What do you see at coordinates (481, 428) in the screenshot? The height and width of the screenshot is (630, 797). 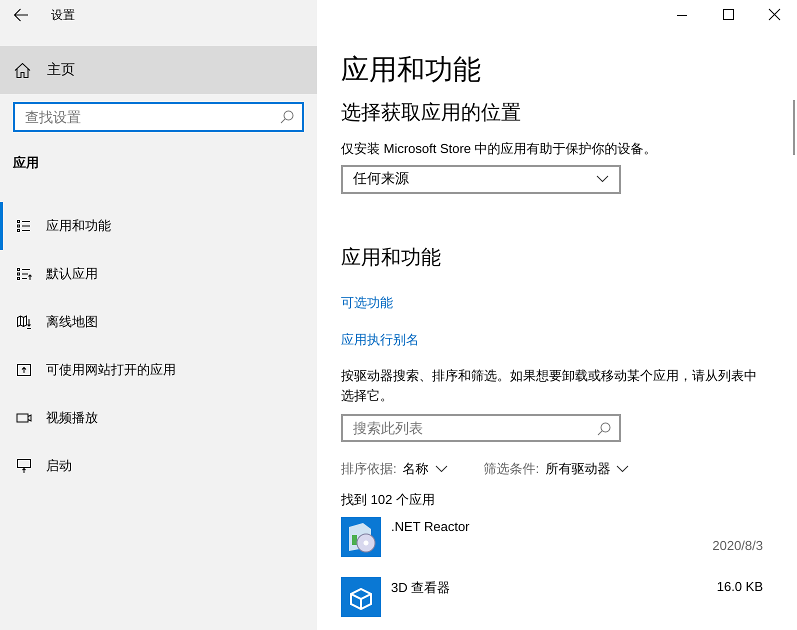 I see `list-search-field: 搜索此列表` at bounding box center [481, 428].